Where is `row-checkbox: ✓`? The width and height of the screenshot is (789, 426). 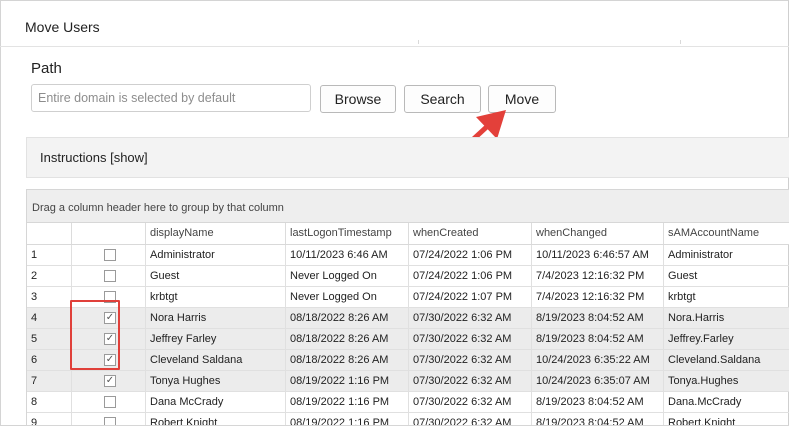
row-checkbox: ✓ is located at coordinates (110, 381).